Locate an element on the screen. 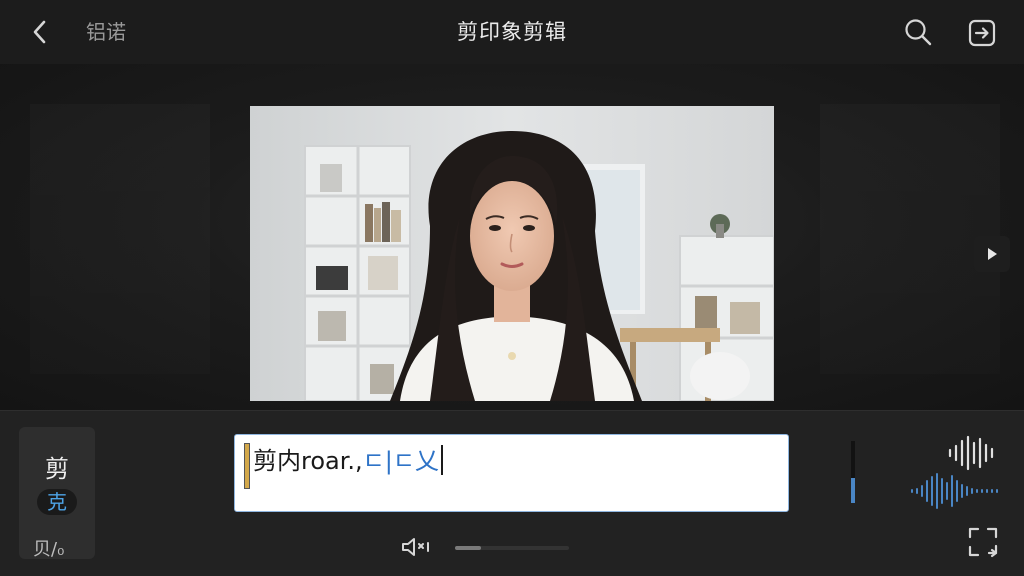 The width and height of the screenshot is (1024, 576). search-icon is located at coordinates (918, 32).